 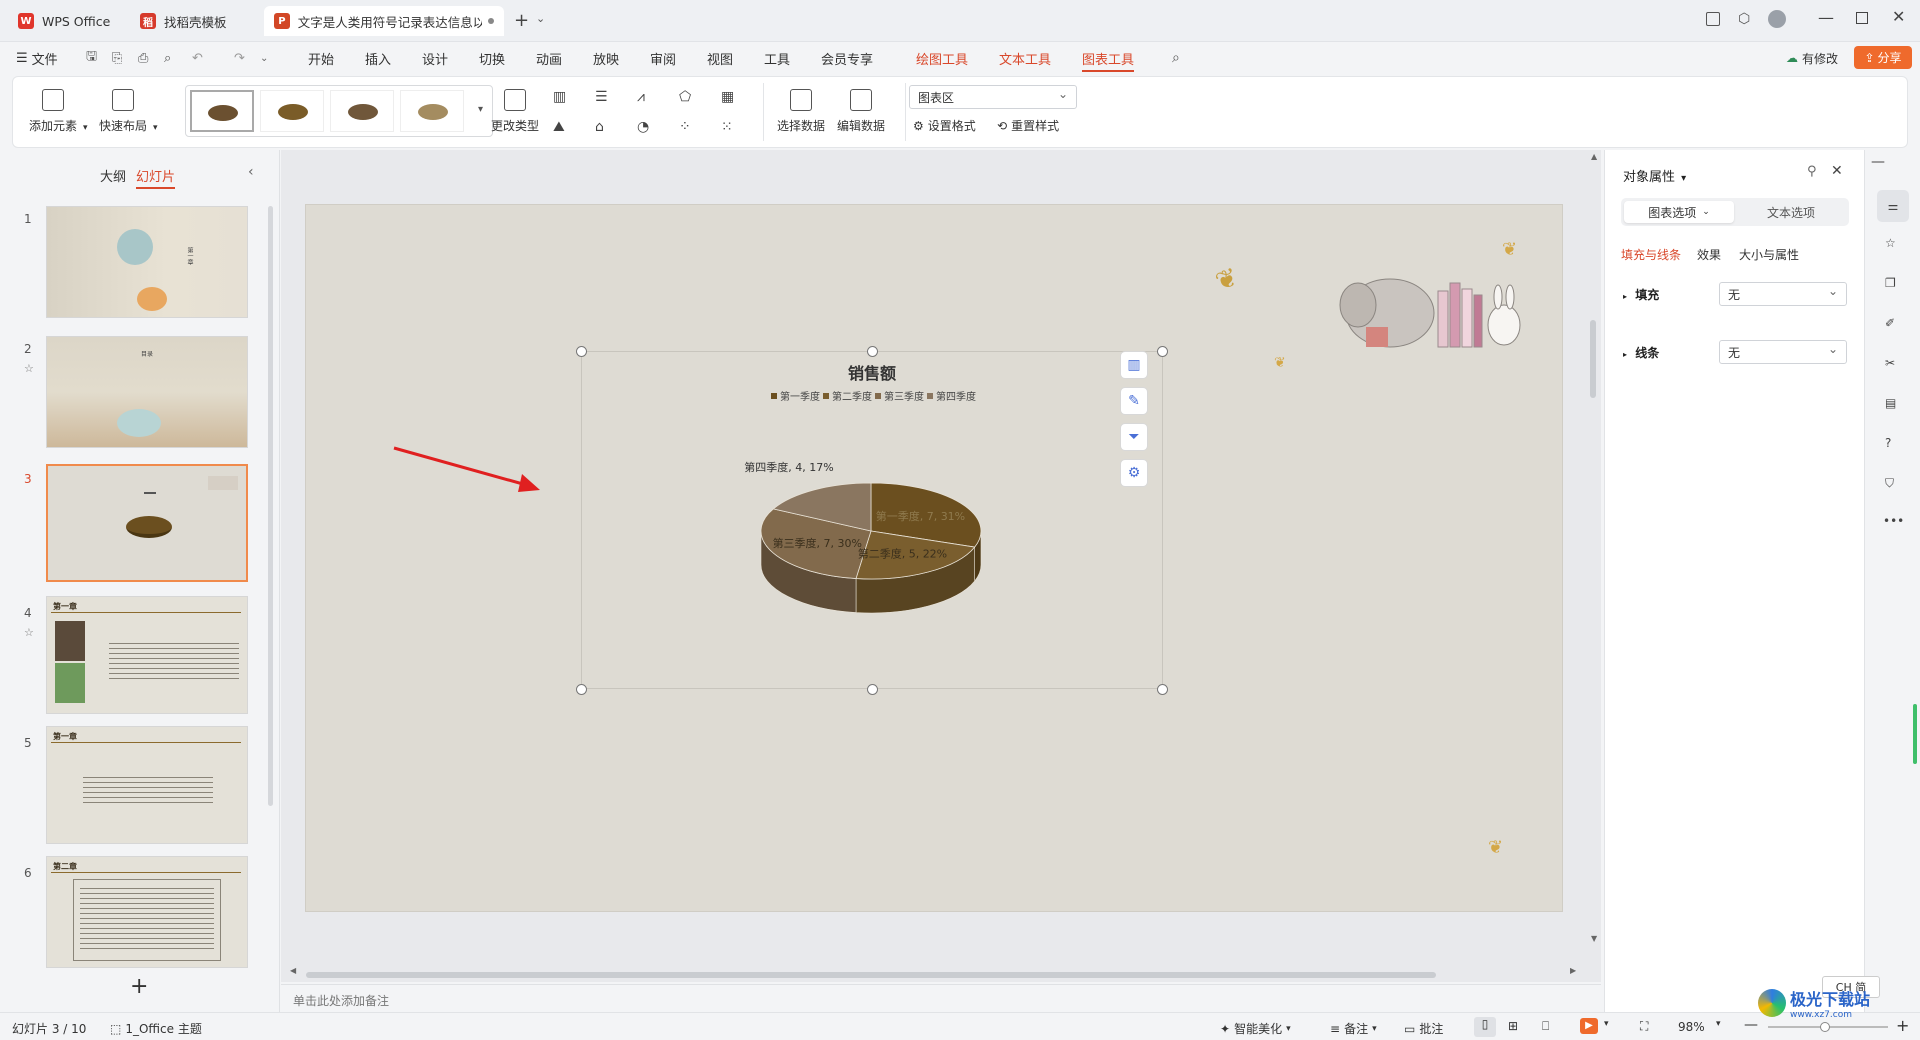 What do you see at coordinates (688, 127) in the screenshot?
I see `scatter-chart-icon: ⁘` at bounding box center [688, 127].